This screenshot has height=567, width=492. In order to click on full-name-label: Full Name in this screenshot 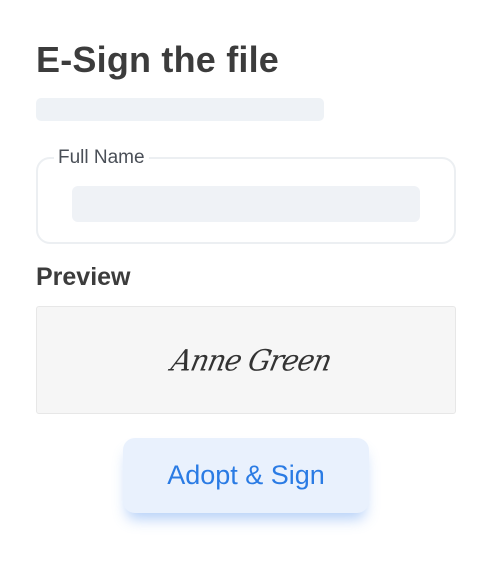, I will do `click(101, 157)`.